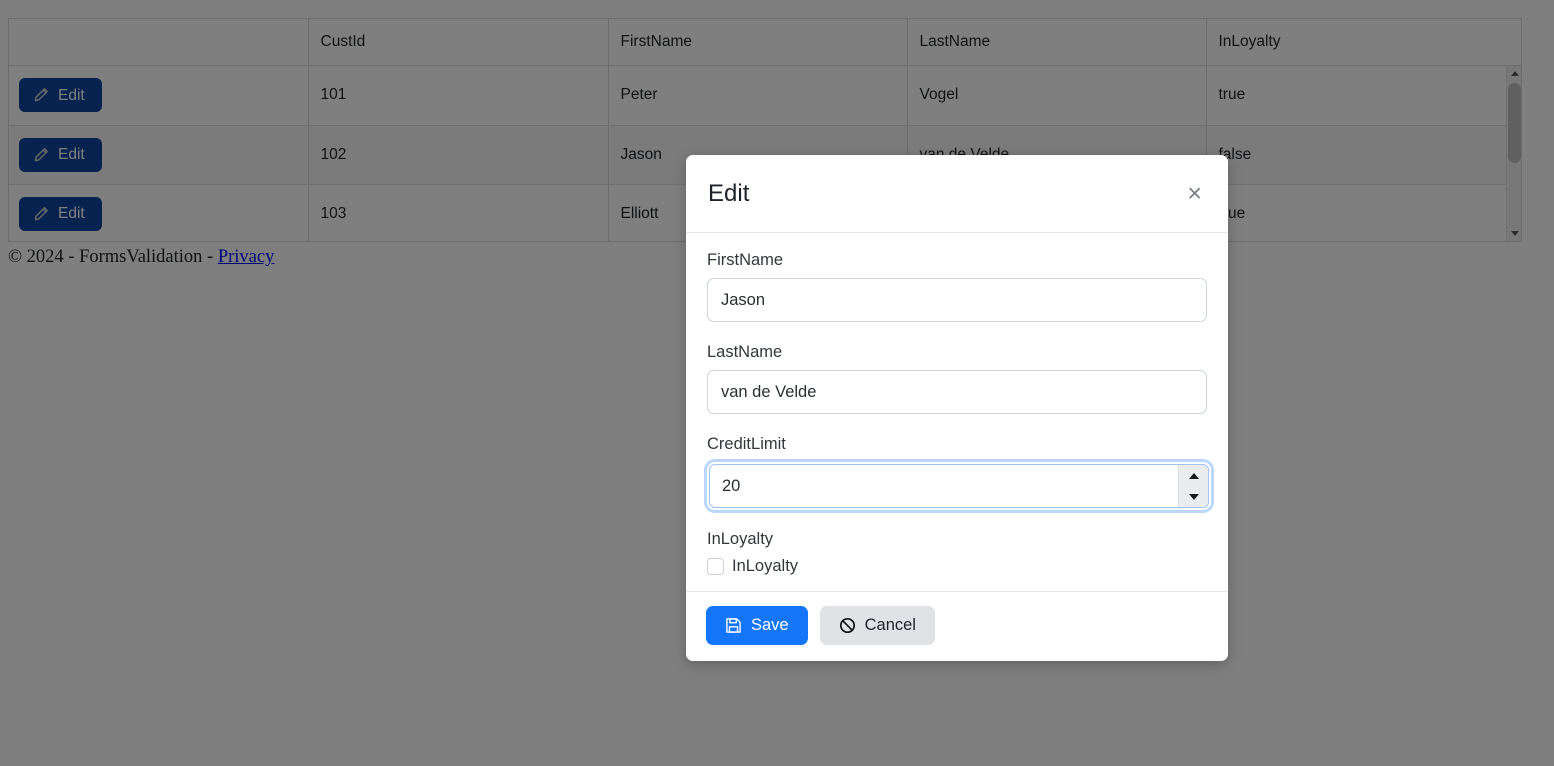  Describe the element at coordinates (745, 260) in the screenshot. I see `firstname-label: FirstName` at that location.